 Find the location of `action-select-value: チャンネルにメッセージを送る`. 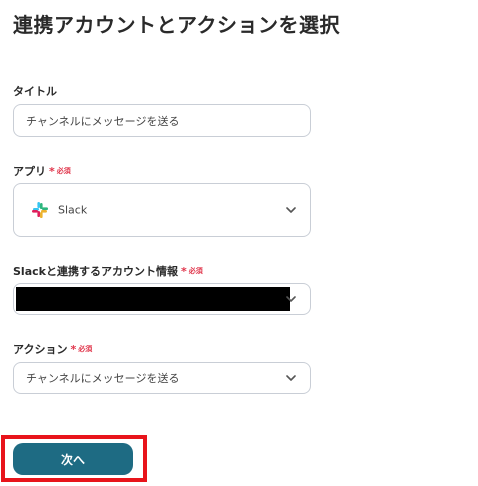

action-select-value: チャンネルにメッセージを送る is located at coordinates (103, 378).